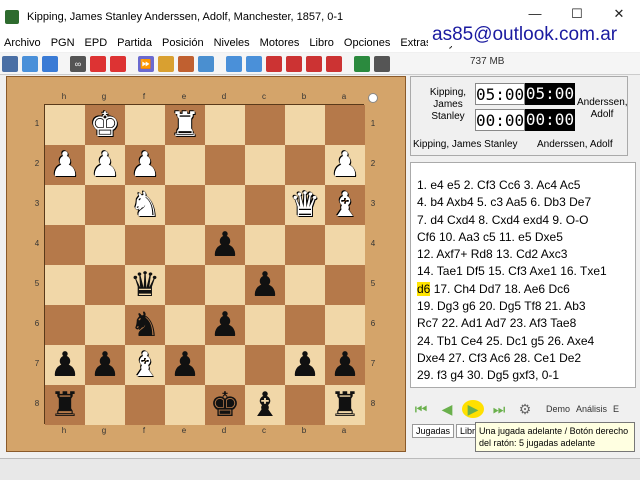  What do you see at coordinates (558, 409) in the screenshot?
I see `demo-button: Demo` at bounding box center [558, 409].